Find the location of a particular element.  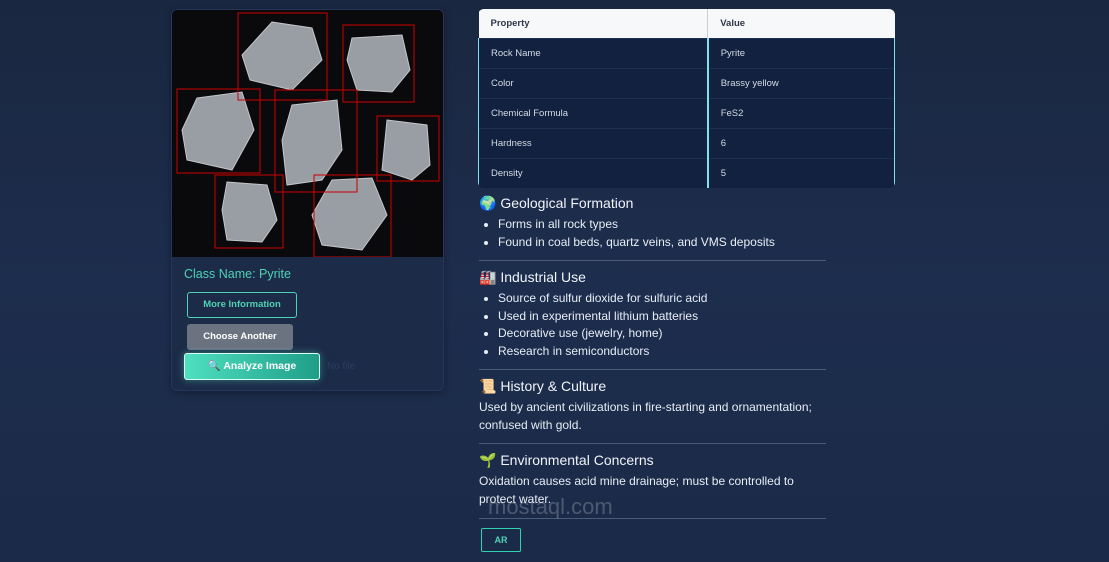

cell: Chemical Formula is located at coordinates (593, 112).